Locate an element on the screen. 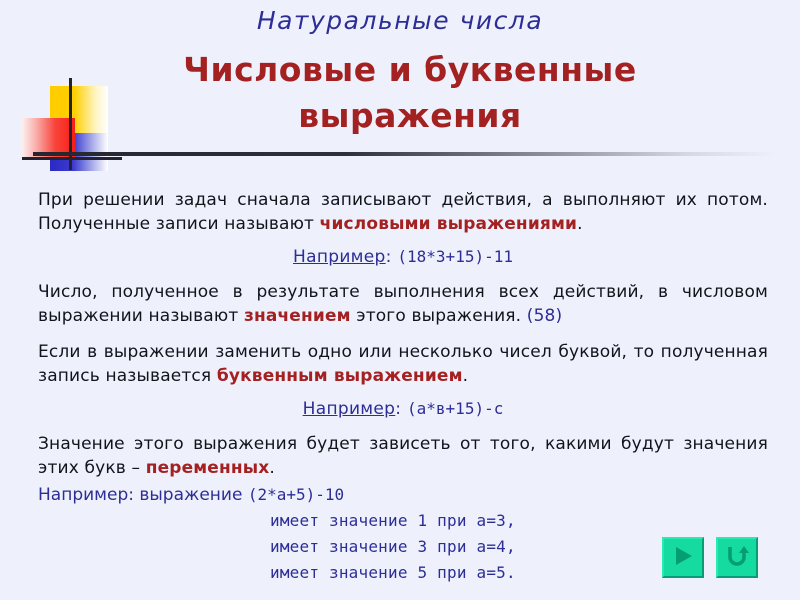 The image size is (800, 600). p1-text-part-2: . is located at coordinates (580, 224).